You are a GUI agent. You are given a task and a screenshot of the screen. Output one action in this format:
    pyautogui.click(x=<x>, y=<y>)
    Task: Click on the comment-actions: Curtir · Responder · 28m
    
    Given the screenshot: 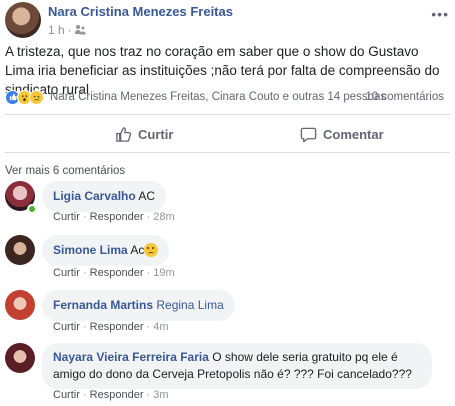 What is the action you would take?
    pyautogui.click(x=114, y=217)
    